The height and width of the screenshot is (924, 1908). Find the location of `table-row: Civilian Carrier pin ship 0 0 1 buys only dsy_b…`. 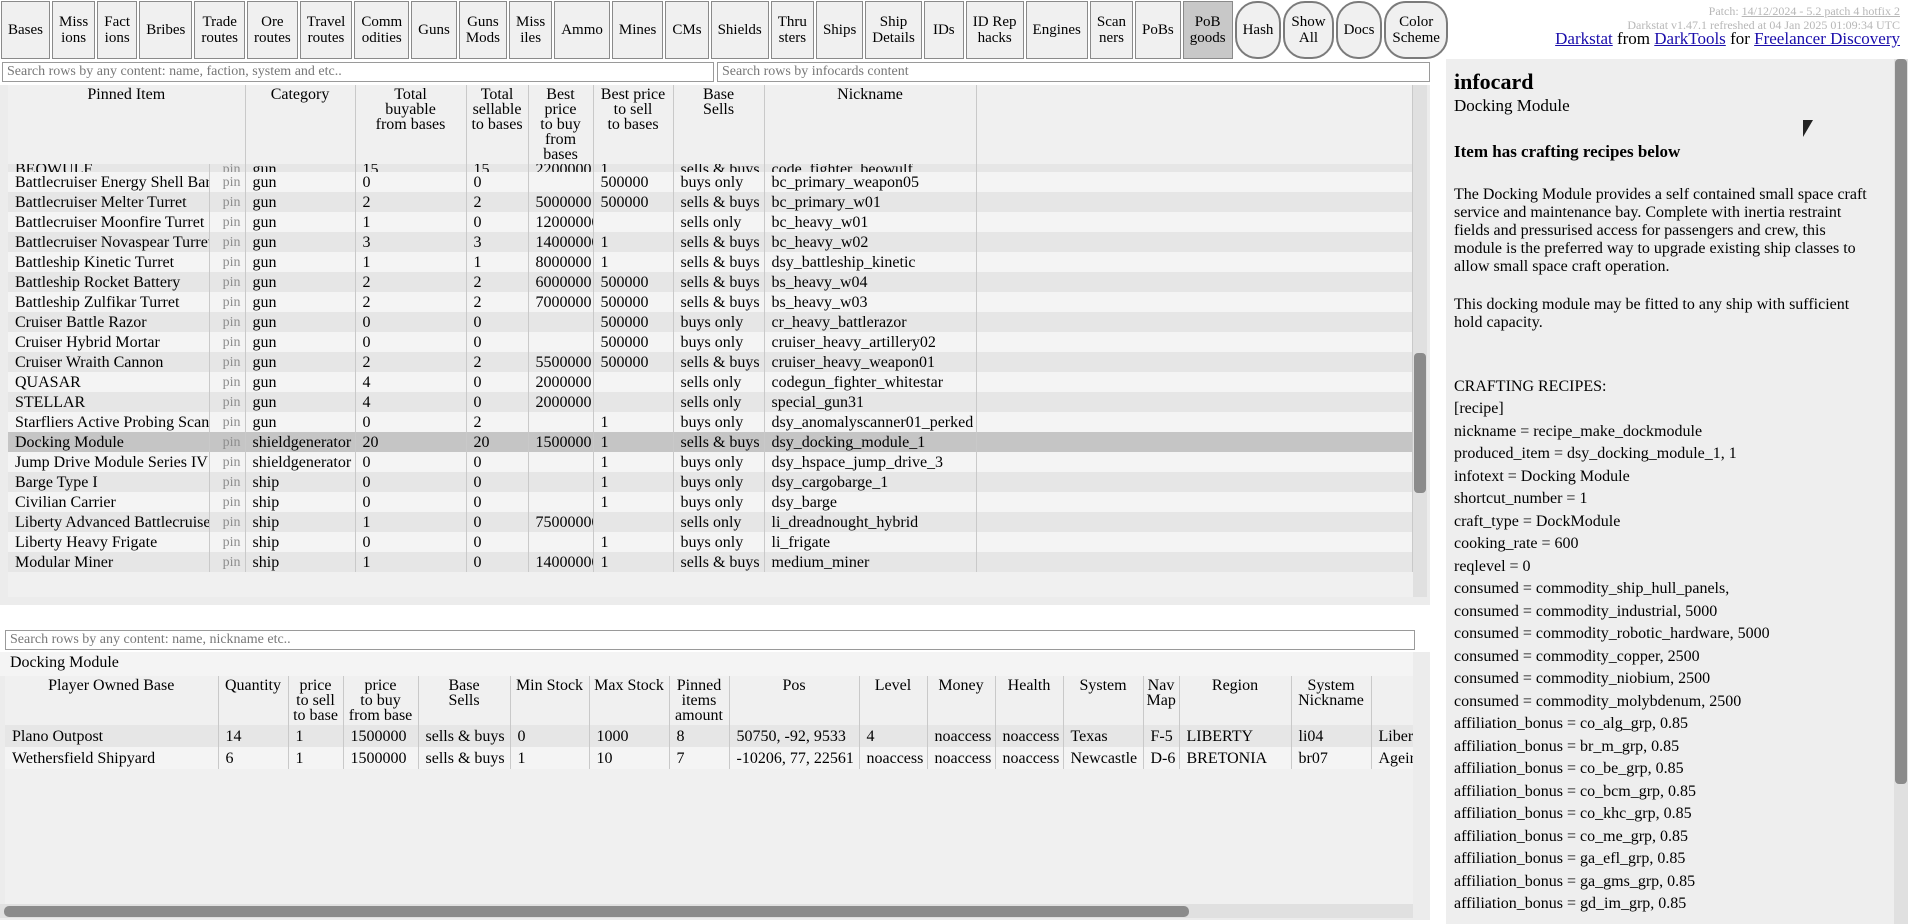

table-row: Civilian Carrier pin ship 0 0 1 buys only dsy_b… is located at coordinates (710, 502).